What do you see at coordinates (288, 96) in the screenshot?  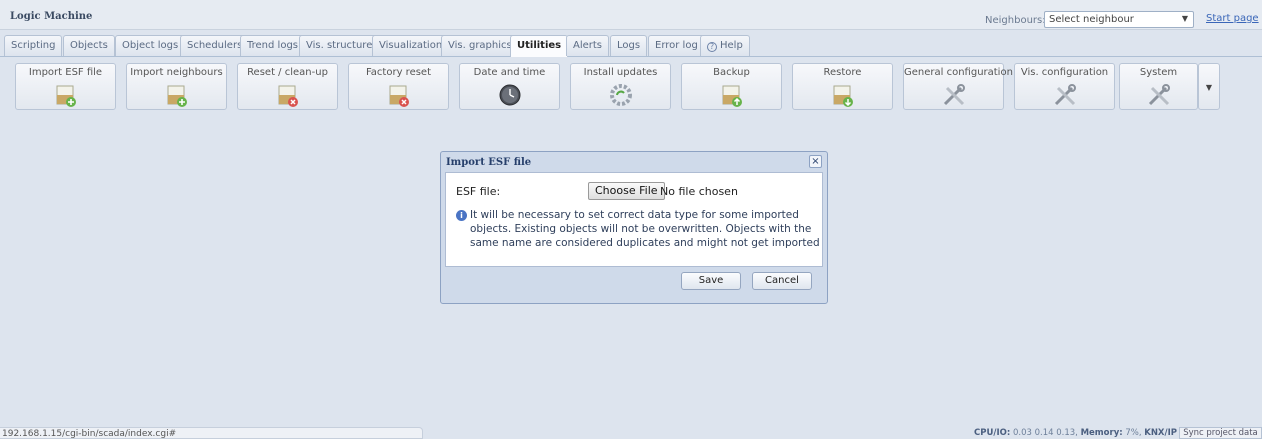 I see `reset-icon` at bounding box center [288, 96].